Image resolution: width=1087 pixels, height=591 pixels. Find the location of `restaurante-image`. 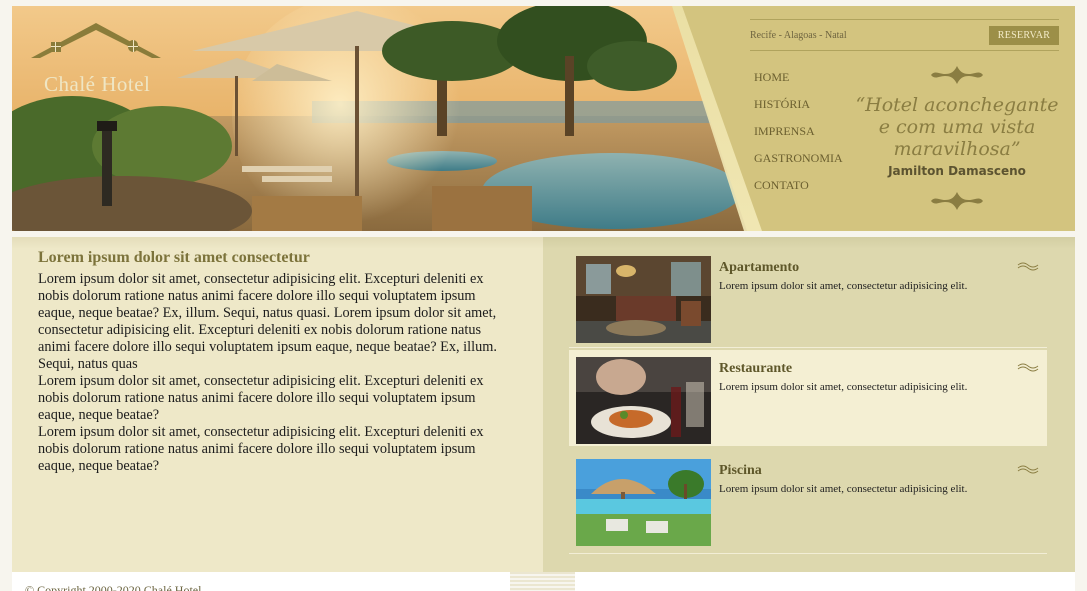

restaurante-image is located at coordinates (643, 400).